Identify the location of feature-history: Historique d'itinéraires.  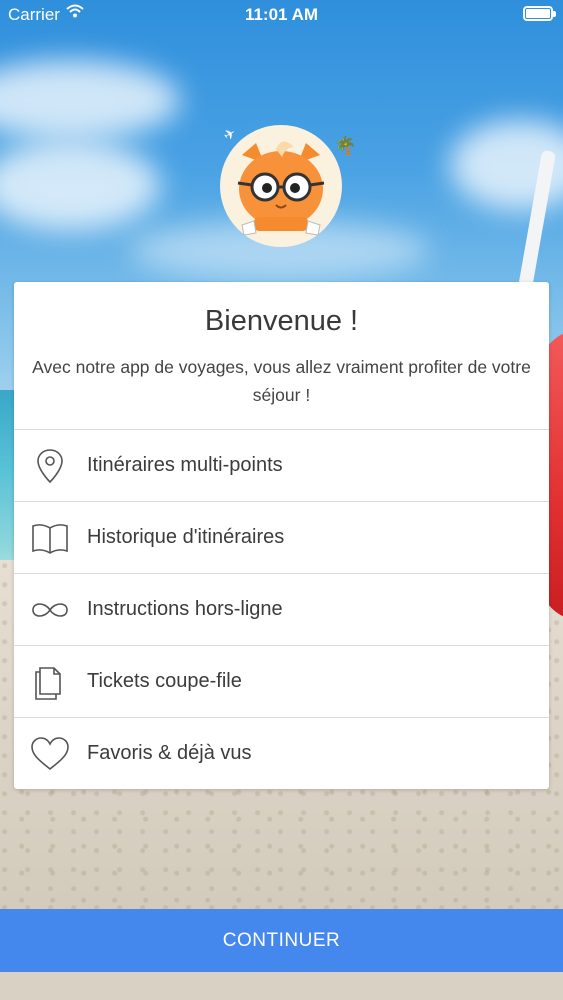
(281, 537).